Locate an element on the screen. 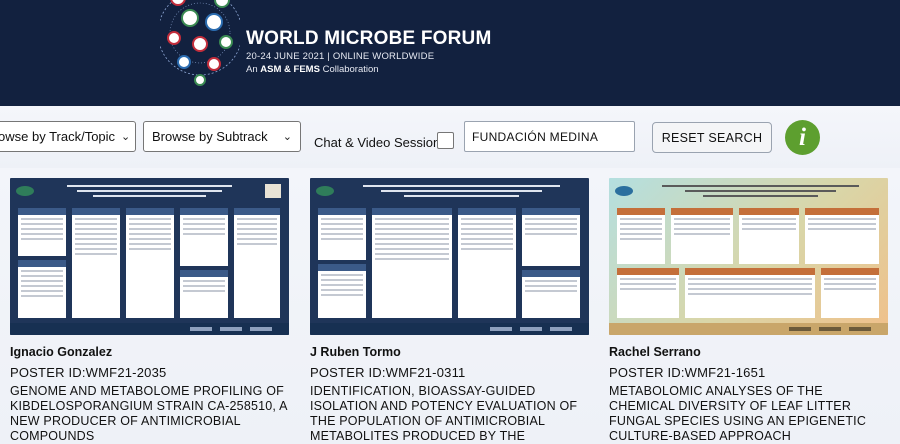  reset-search-button: RESET SEARCH is located at coordinates (712, 137).